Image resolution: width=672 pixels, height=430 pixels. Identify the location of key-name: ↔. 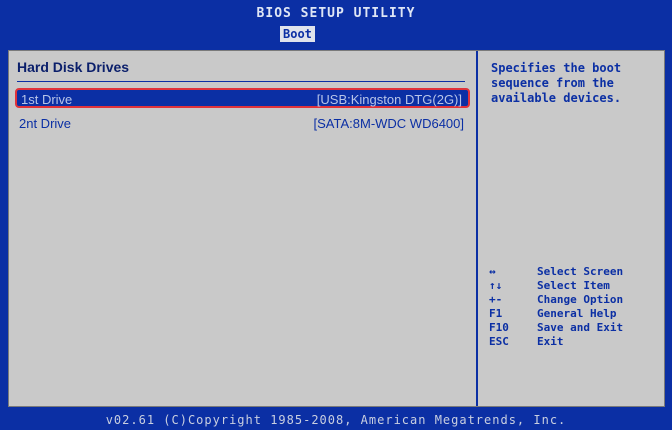
(492, 271).